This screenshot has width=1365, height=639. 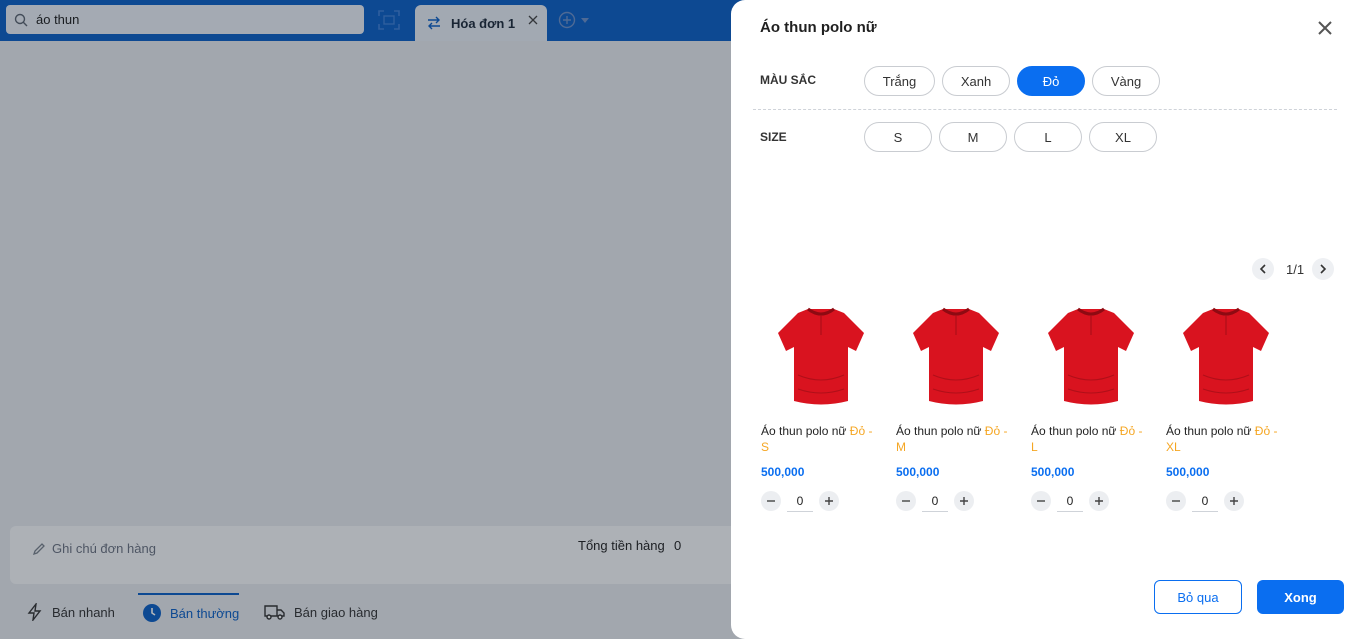 What do you see at coordinates (1048, 137) in the screenshot?
I see `size-chip-l: L` at bounding box center [1048, 137].